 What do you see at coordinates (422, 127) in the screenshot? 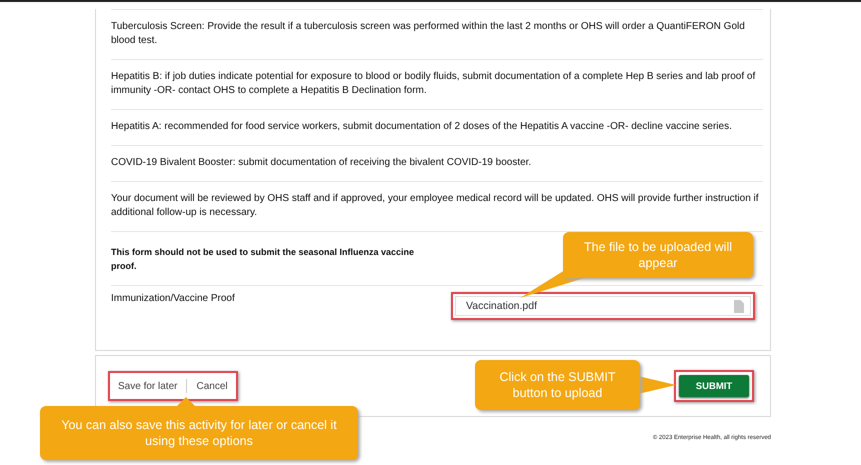
I see `instruction-text: Hepatitis A: recommended for food service workers, submit documentation of 2 doses of the Hepatitis A vaccine -OR- decline vaccine series.` at bounding box center [422, 127].